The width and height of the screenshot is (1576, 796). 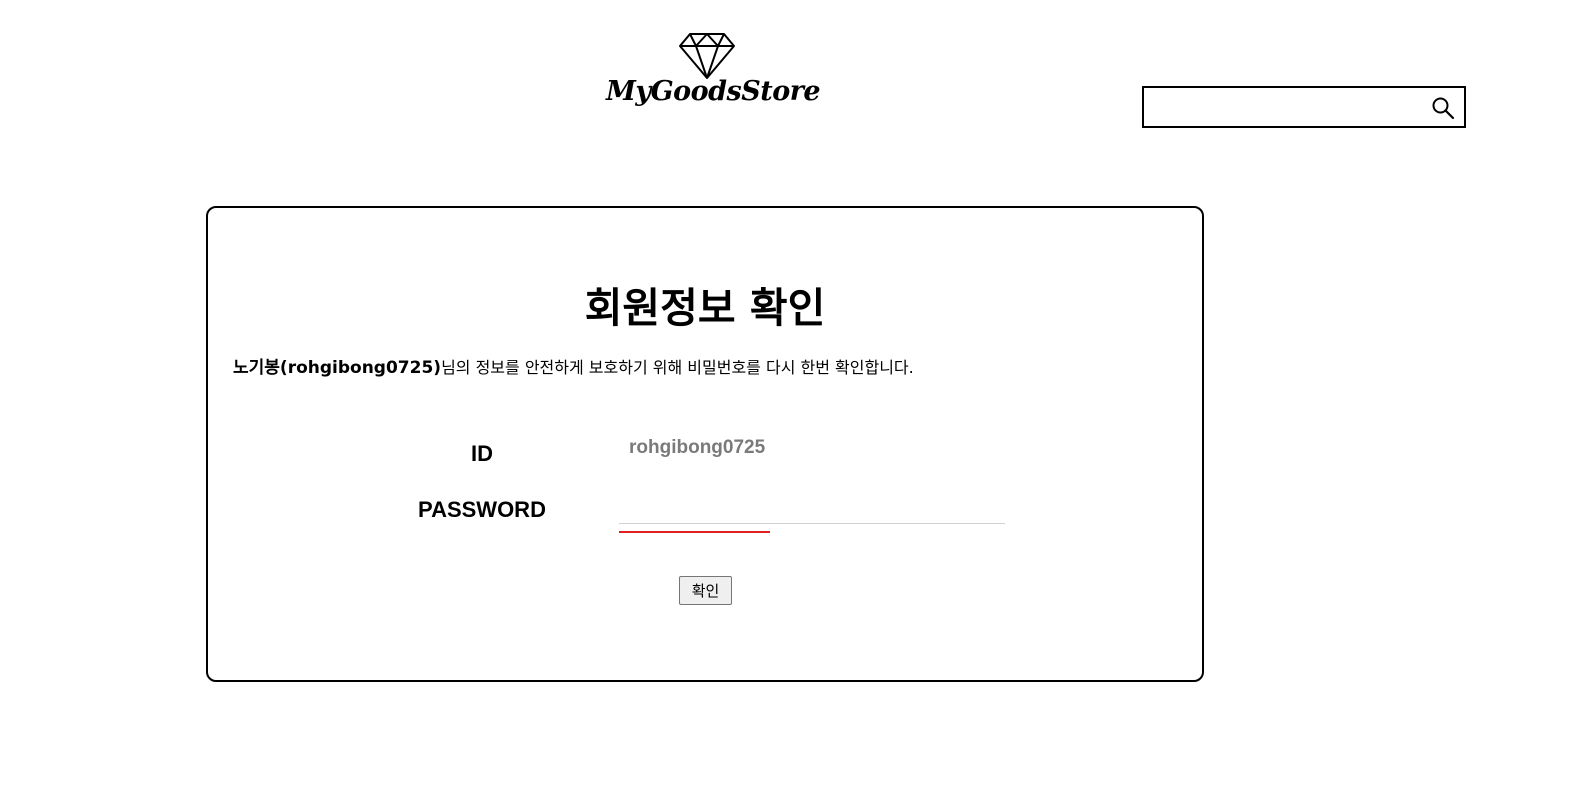 I want to click on password-focus-underline, so click(x=694, y=532).